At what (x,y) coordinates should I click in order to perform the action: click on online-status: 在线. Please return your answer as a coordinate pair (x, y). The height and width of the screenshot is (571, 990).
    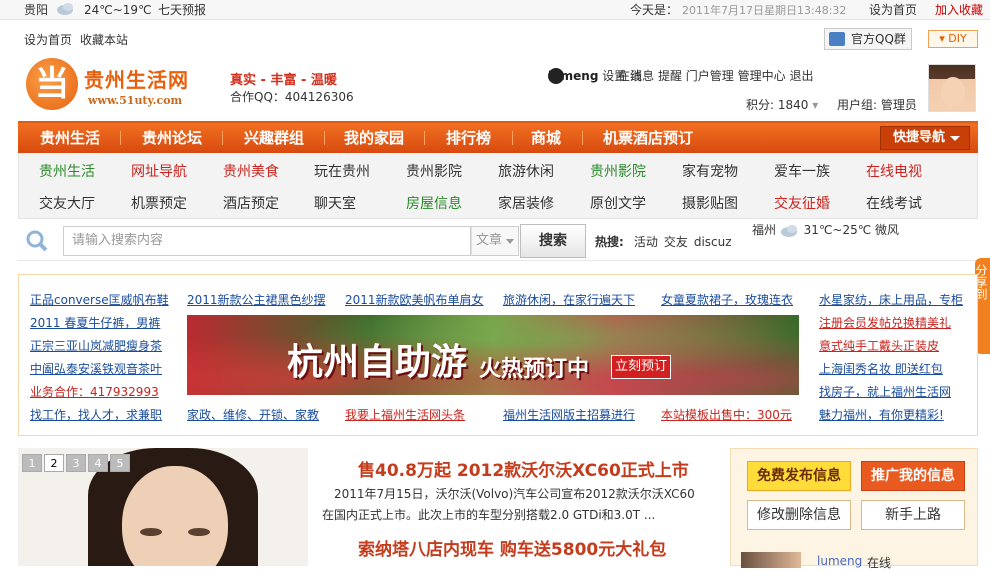
    Looking at the image, I should click on (630, 76).